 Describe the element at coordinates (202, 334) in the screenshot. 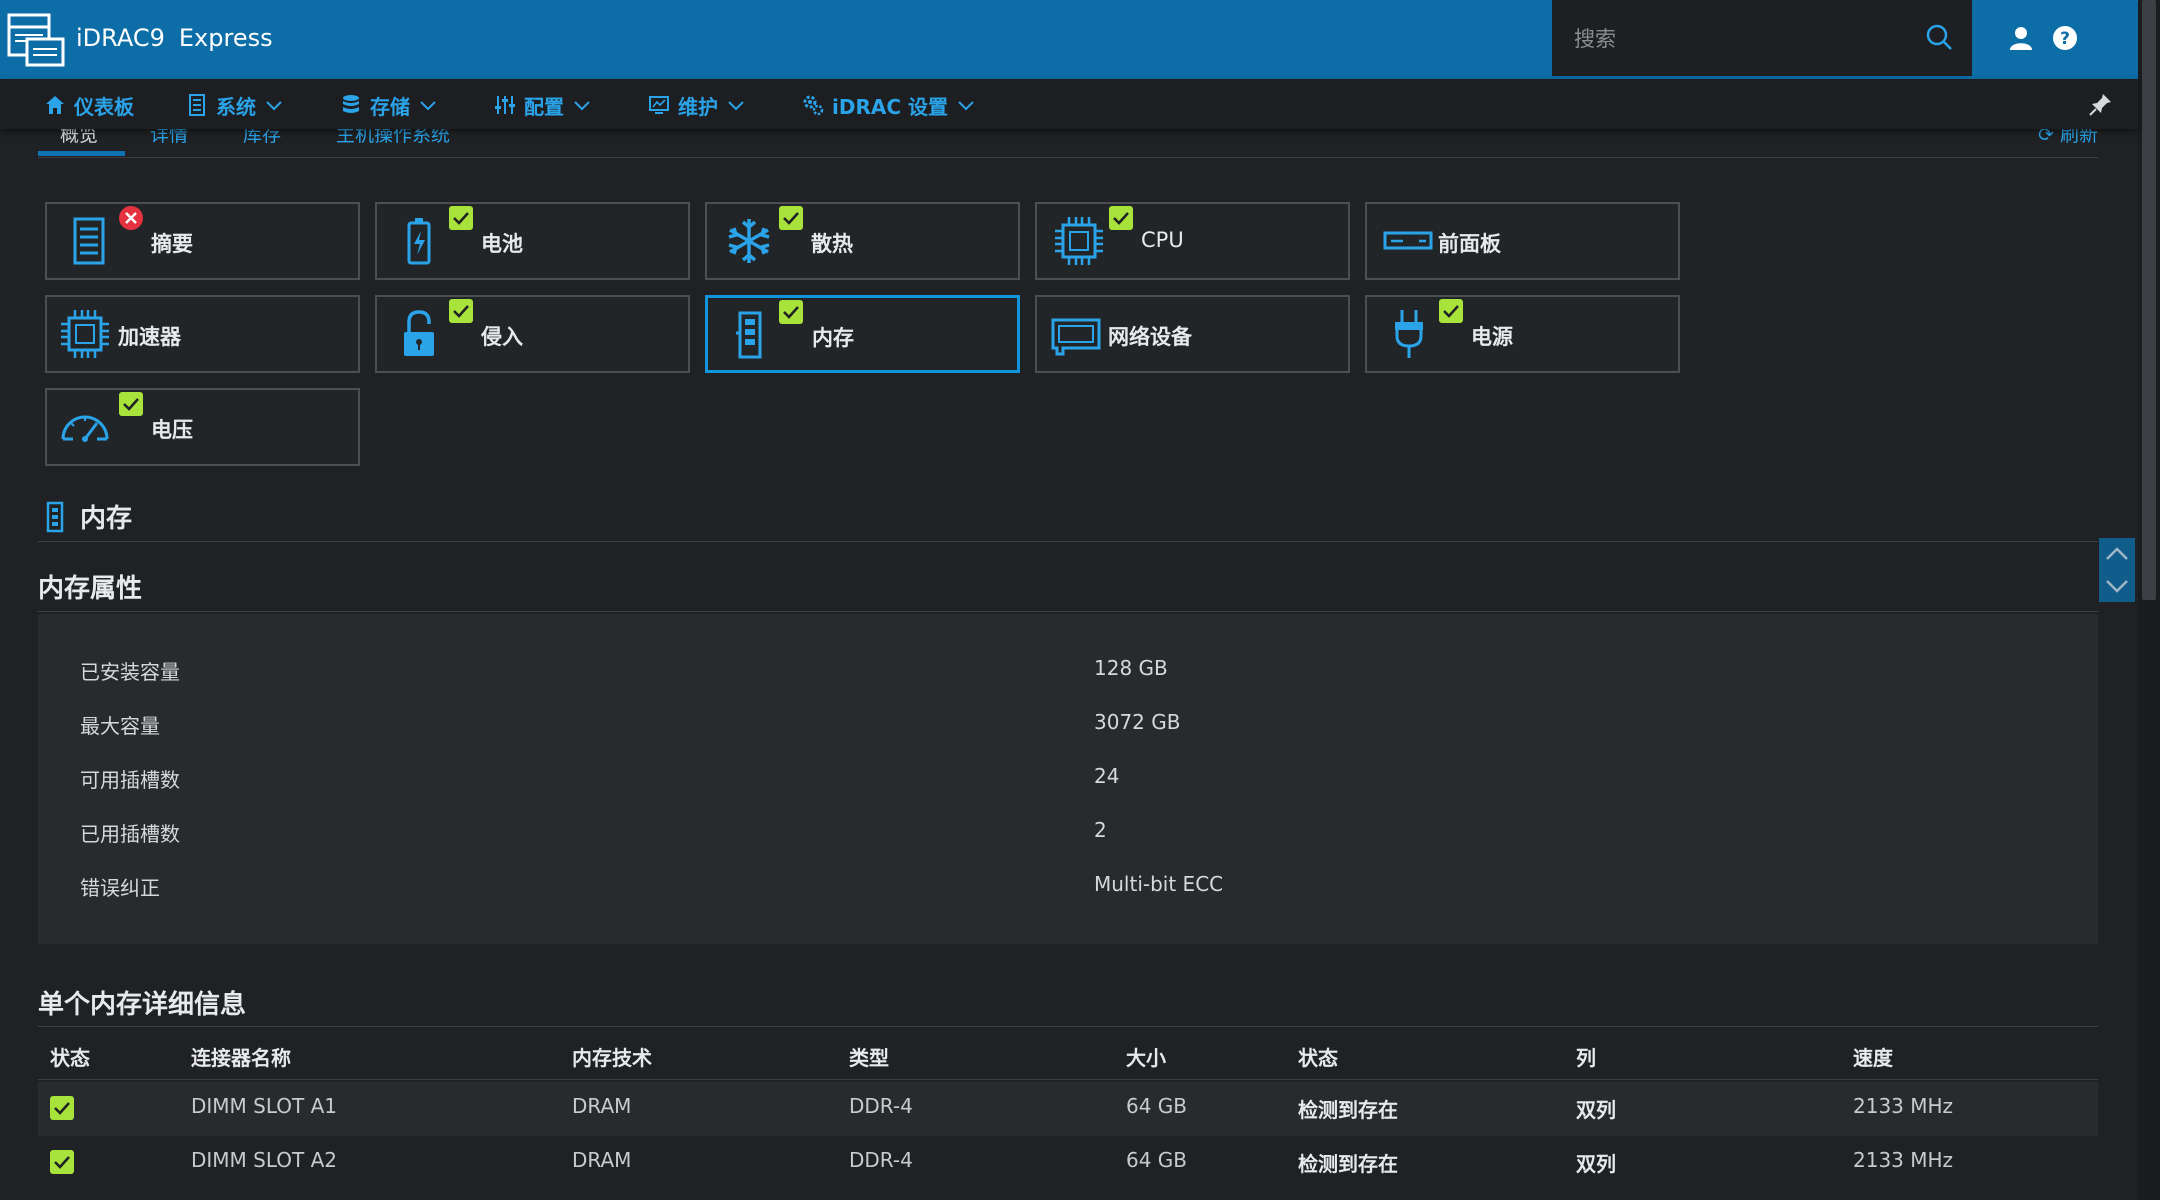

I see `tile-accelerator: 加速器` at that location.